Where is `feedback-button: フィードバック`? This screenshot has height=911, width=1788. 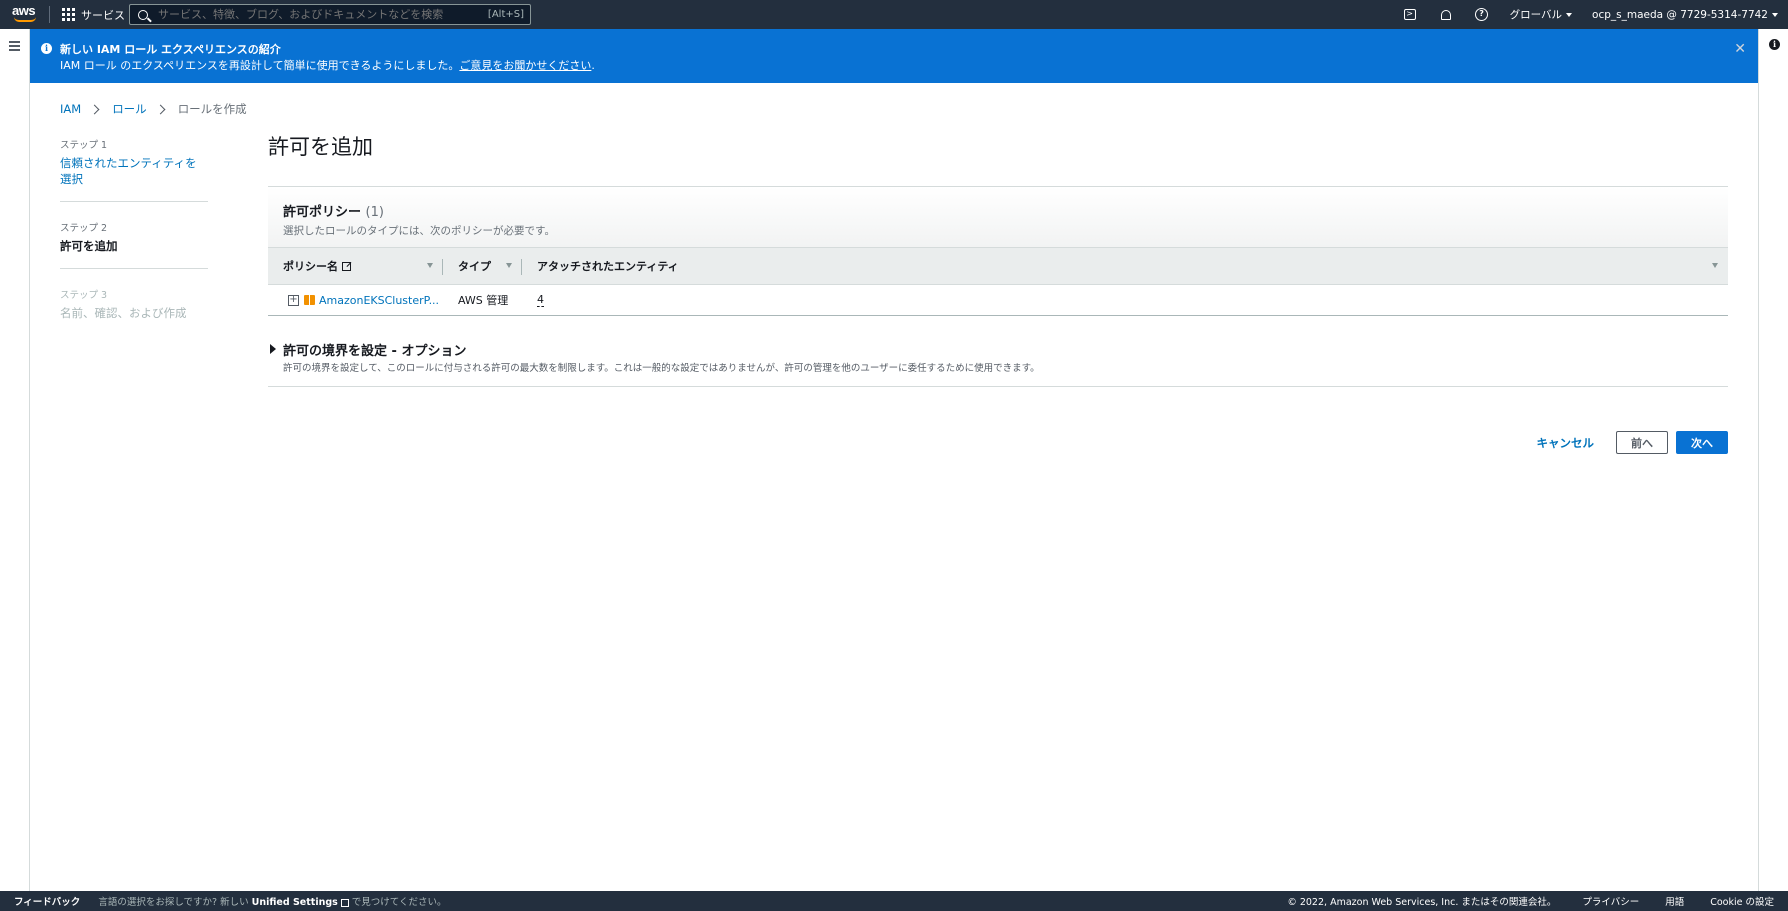
feedback-button: フィードバック is located at coordinates (47, 901).